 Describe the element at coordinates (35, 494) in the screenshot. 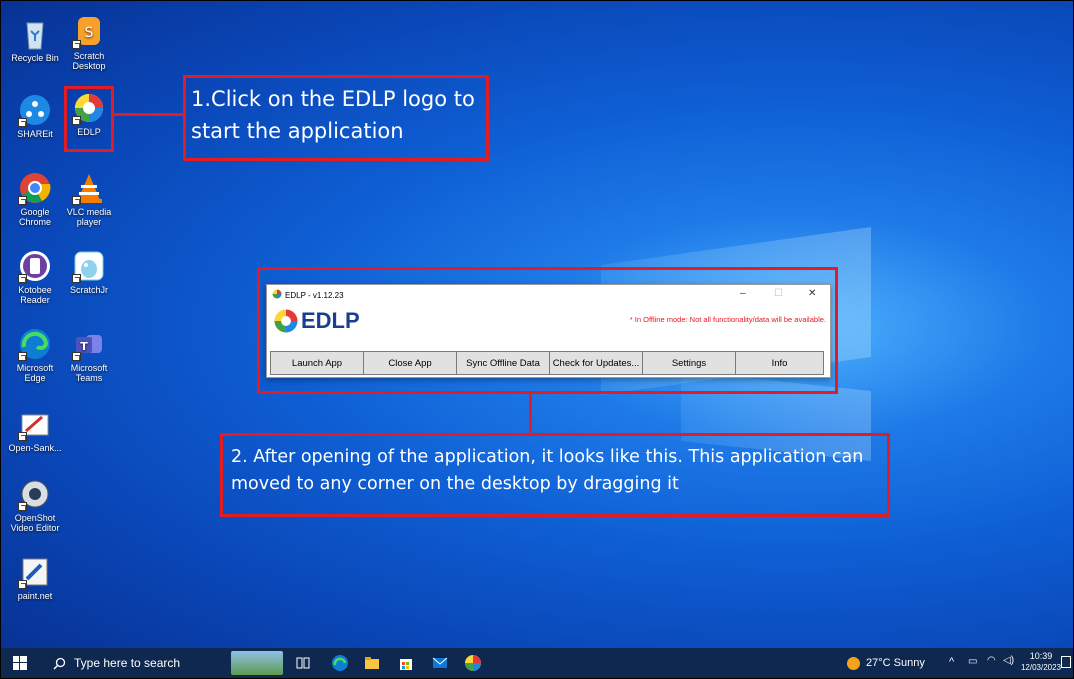

I see `openshot-icon` at that location.